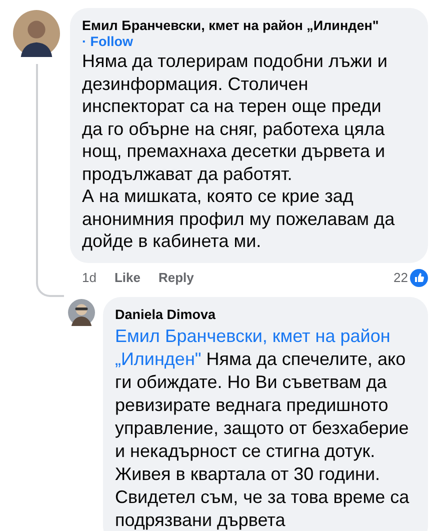  I want to click on reaction-count: 22, so click(401, 277).